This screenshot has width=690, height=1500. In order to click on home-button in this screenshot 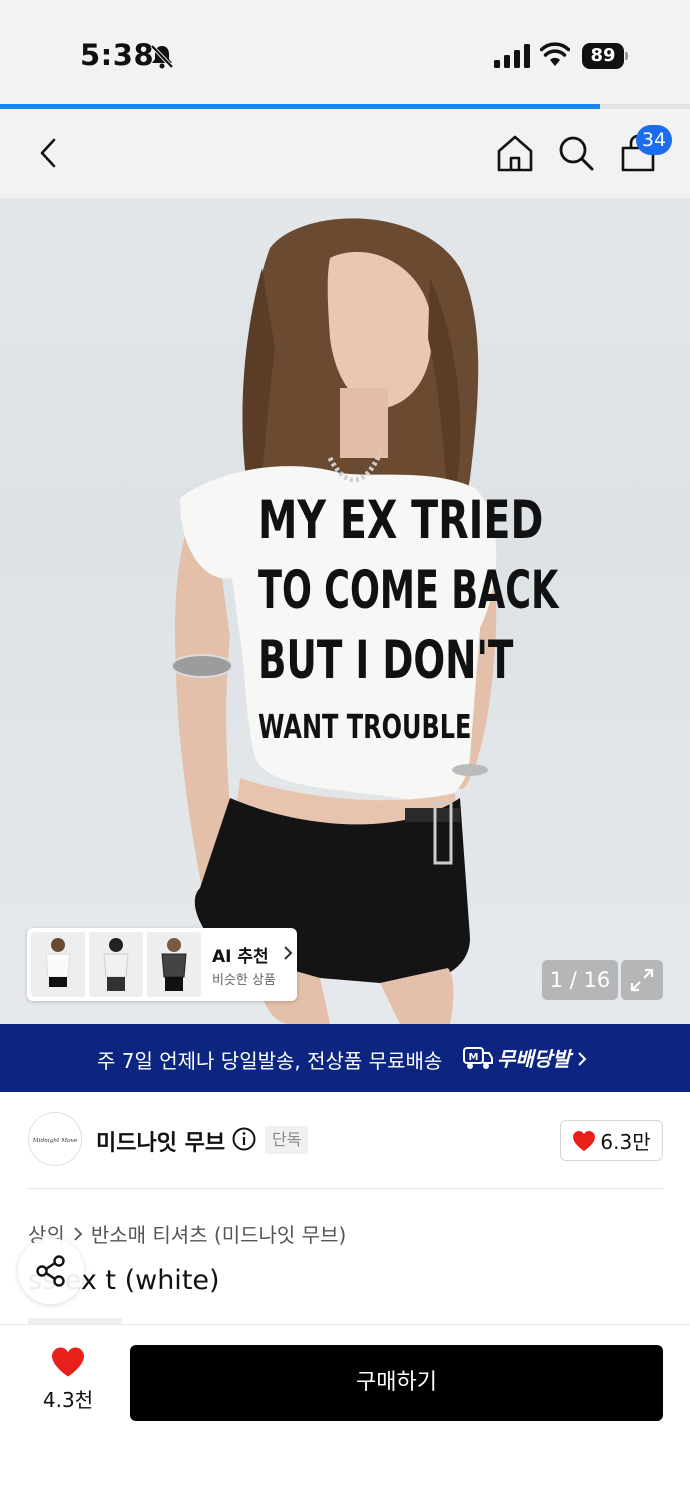, I will do `click(515, 153)`.